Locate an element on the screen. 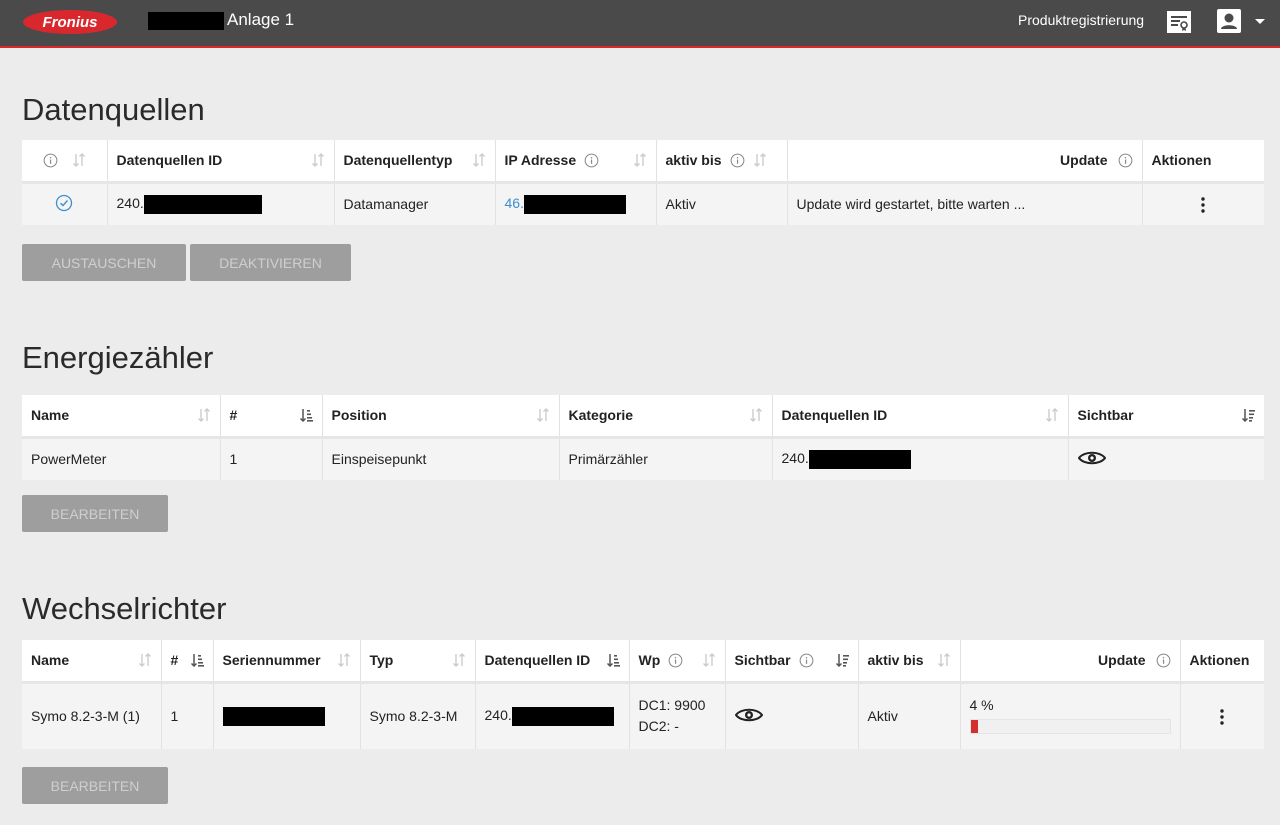 The width and height of the screenshot is (1280, 825). progress-fill is located at coordinates (974, 726).